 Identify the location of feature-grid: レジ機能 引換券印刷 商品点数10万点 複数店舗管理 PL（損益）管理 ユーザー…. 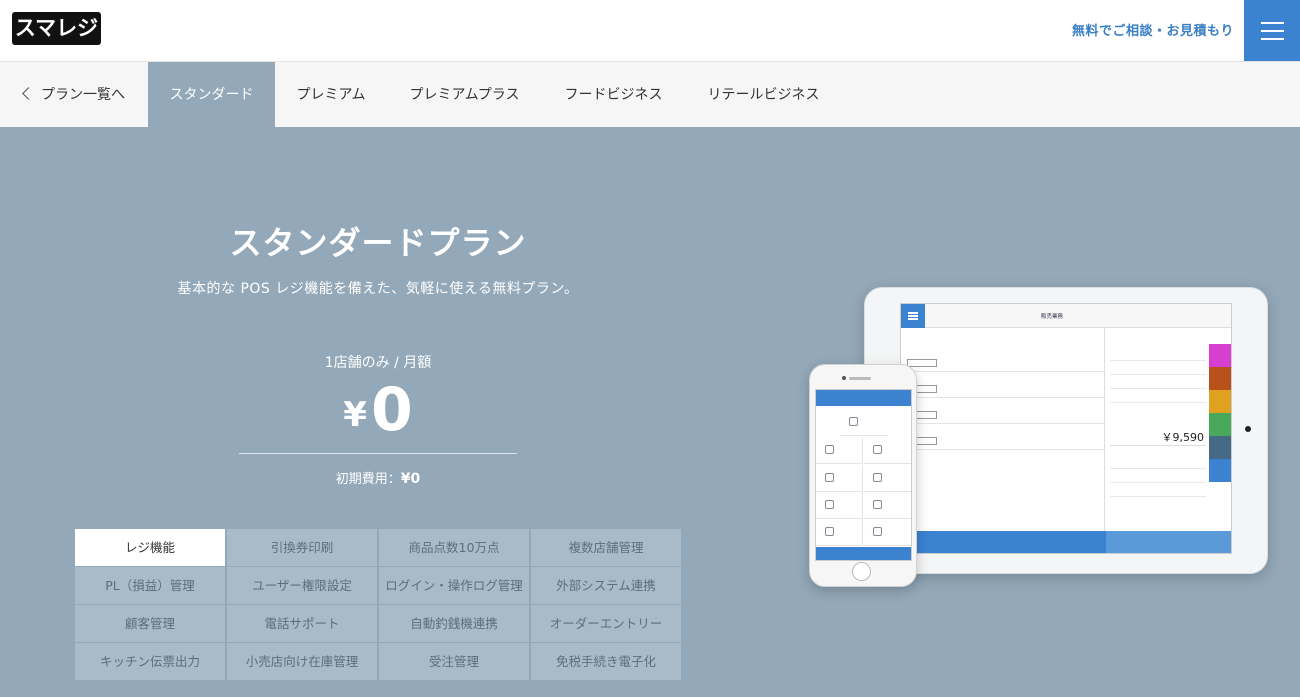
(378, 605).